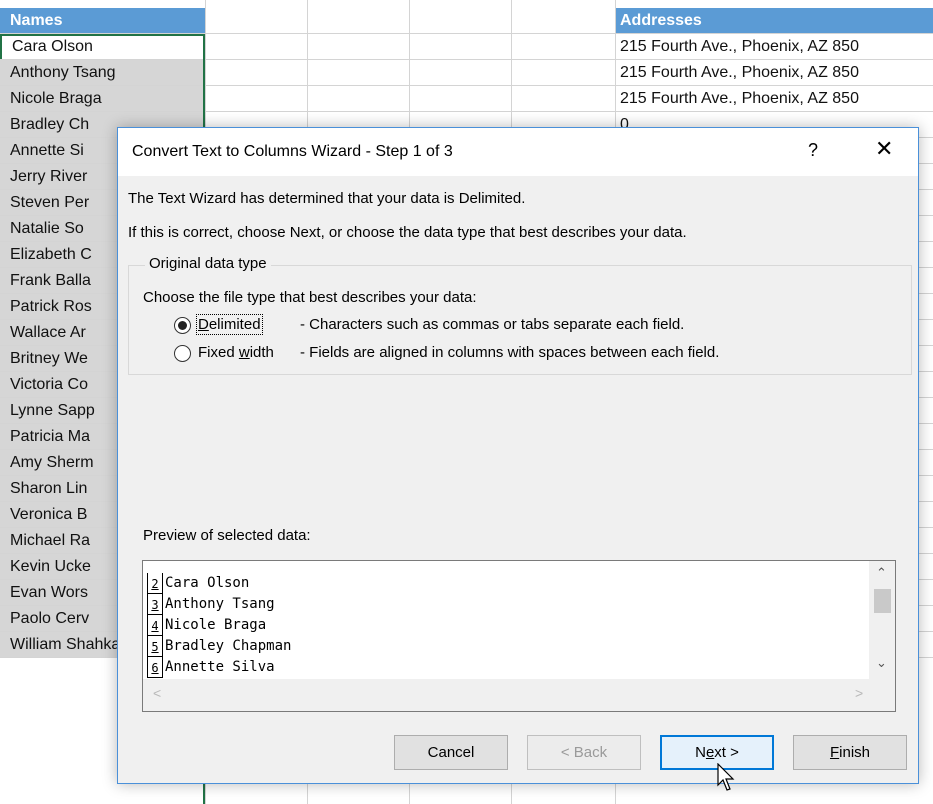  What do you see at coordinates (519, 695) in the screenshot?
I see `preview-horizontal-scrollbar: < >` at bounding box center [519, 695].